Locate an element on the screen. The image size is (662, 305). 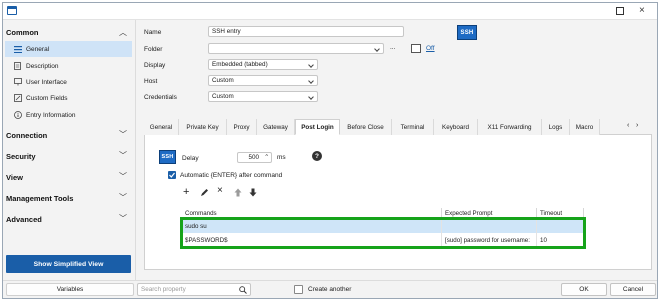
search-property-input: Search property is located at coordinates (194, 289).